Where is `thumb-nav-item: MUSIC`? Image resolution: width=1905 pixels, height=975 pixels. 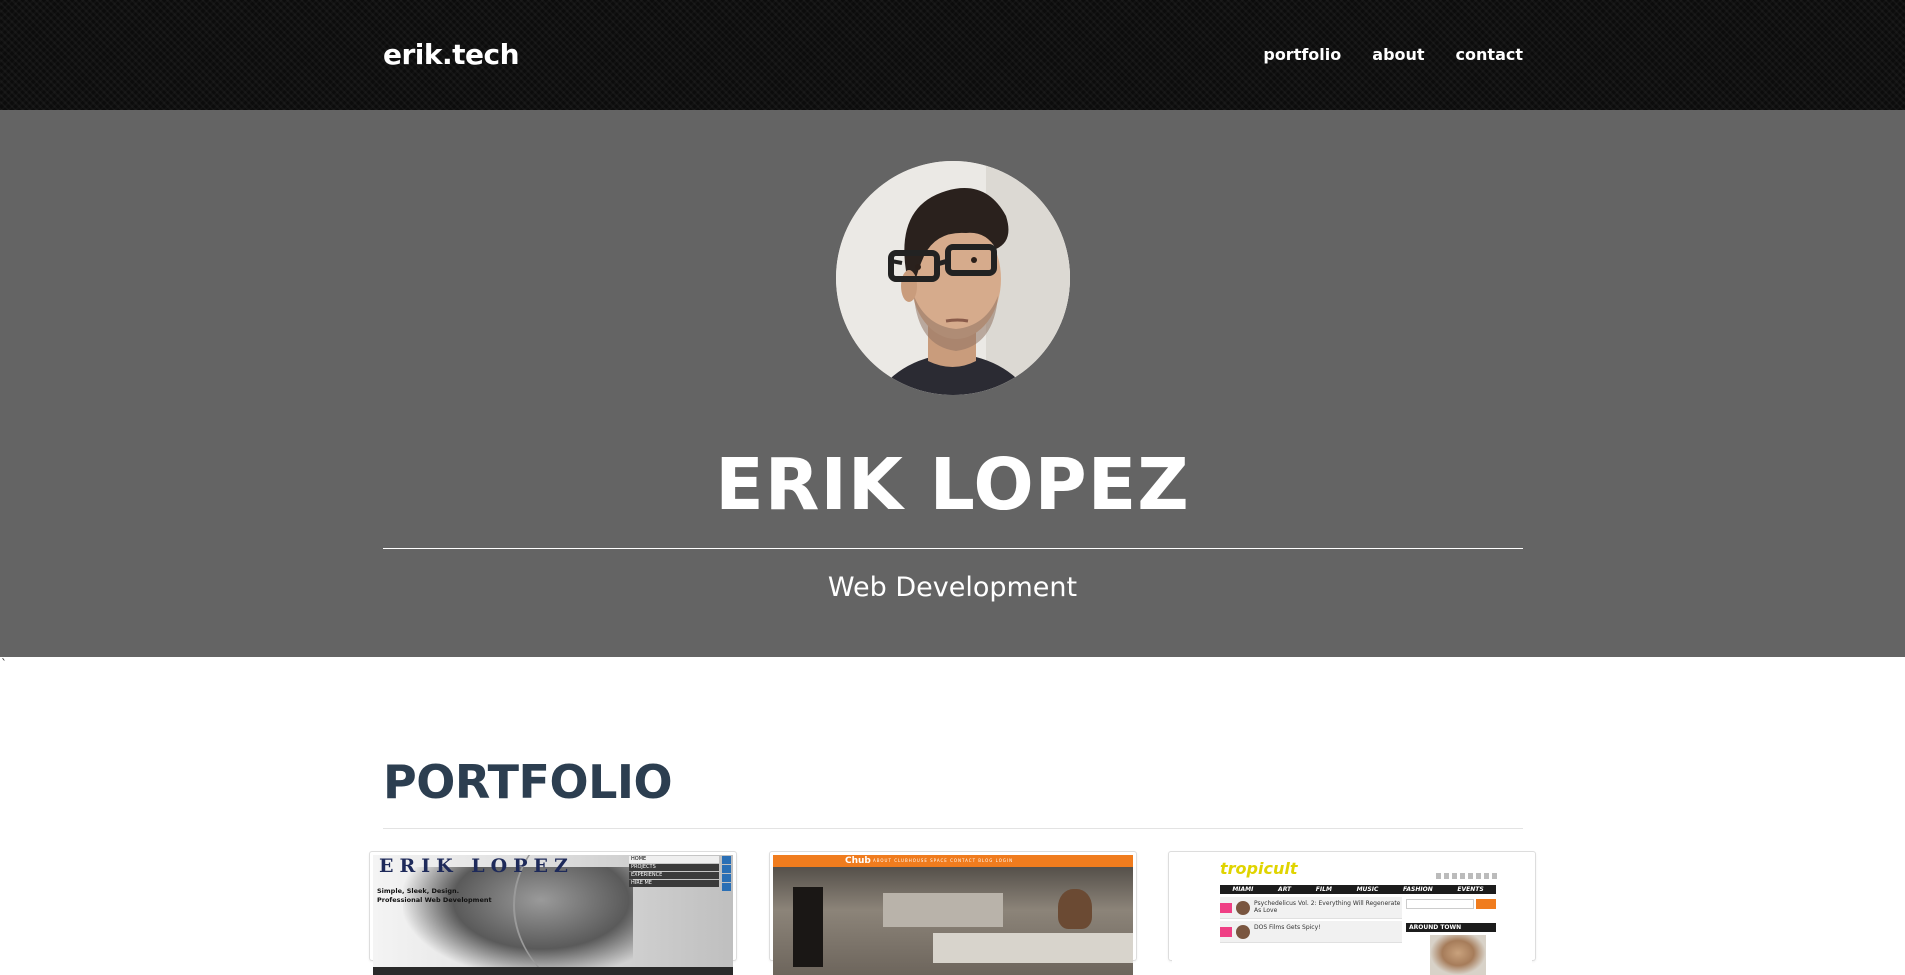
thumb-nav-item: MUSIC is located at coordinates (1367, 889).